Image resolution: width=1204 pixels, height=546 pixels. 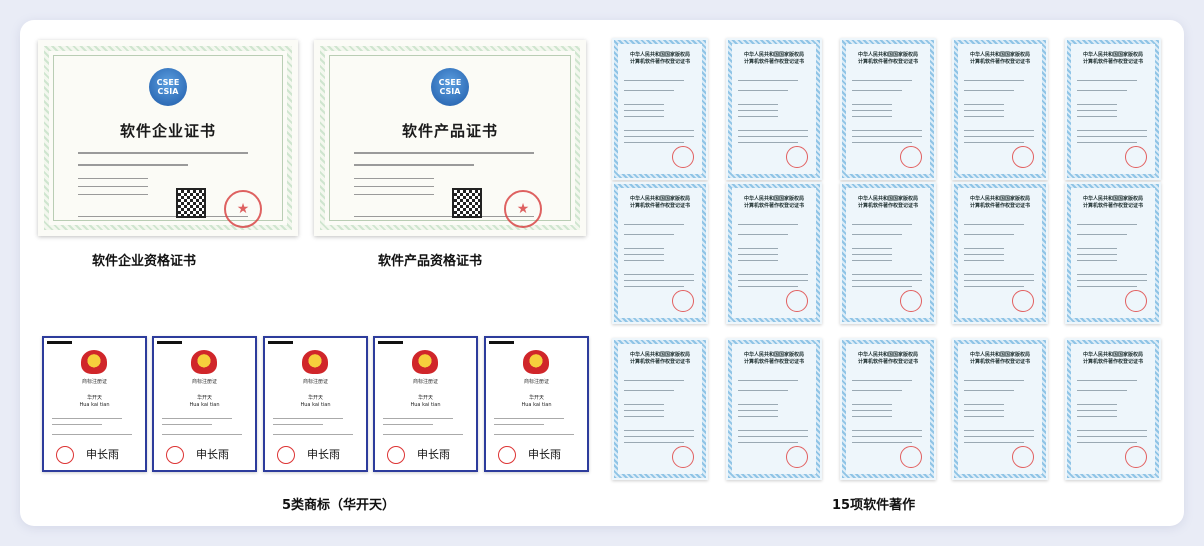 I want to click on caption-copyright: 15项软件著作, so click(x=874, y=505).